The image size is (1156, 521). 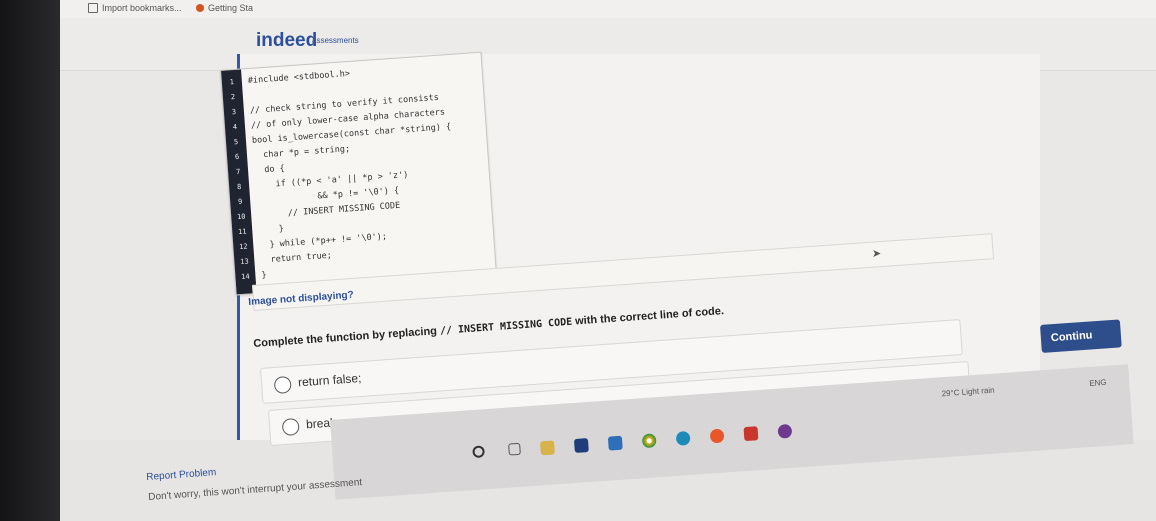 What do you see at coordinates (323, 241) in the screenshot?
I see `code-line: } while (*p++ != '\0');` at bounding box center [323, 241].